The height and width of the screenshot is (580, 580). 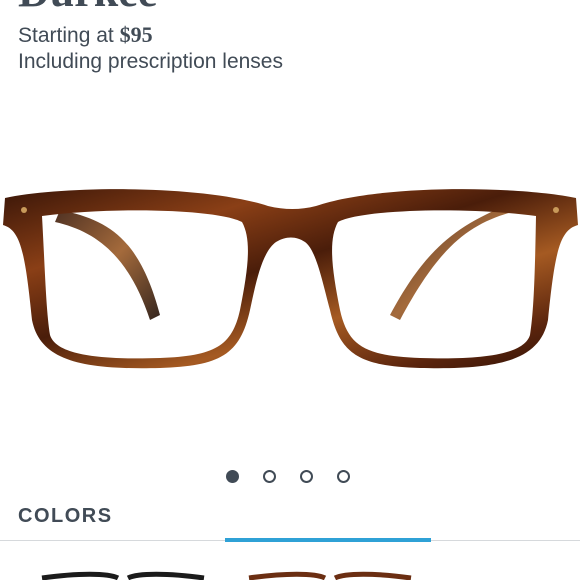 What do you see at coordinates (136, 34) in the screenshot?
I see `price-amount: $95` at bounding box center [136, 34].